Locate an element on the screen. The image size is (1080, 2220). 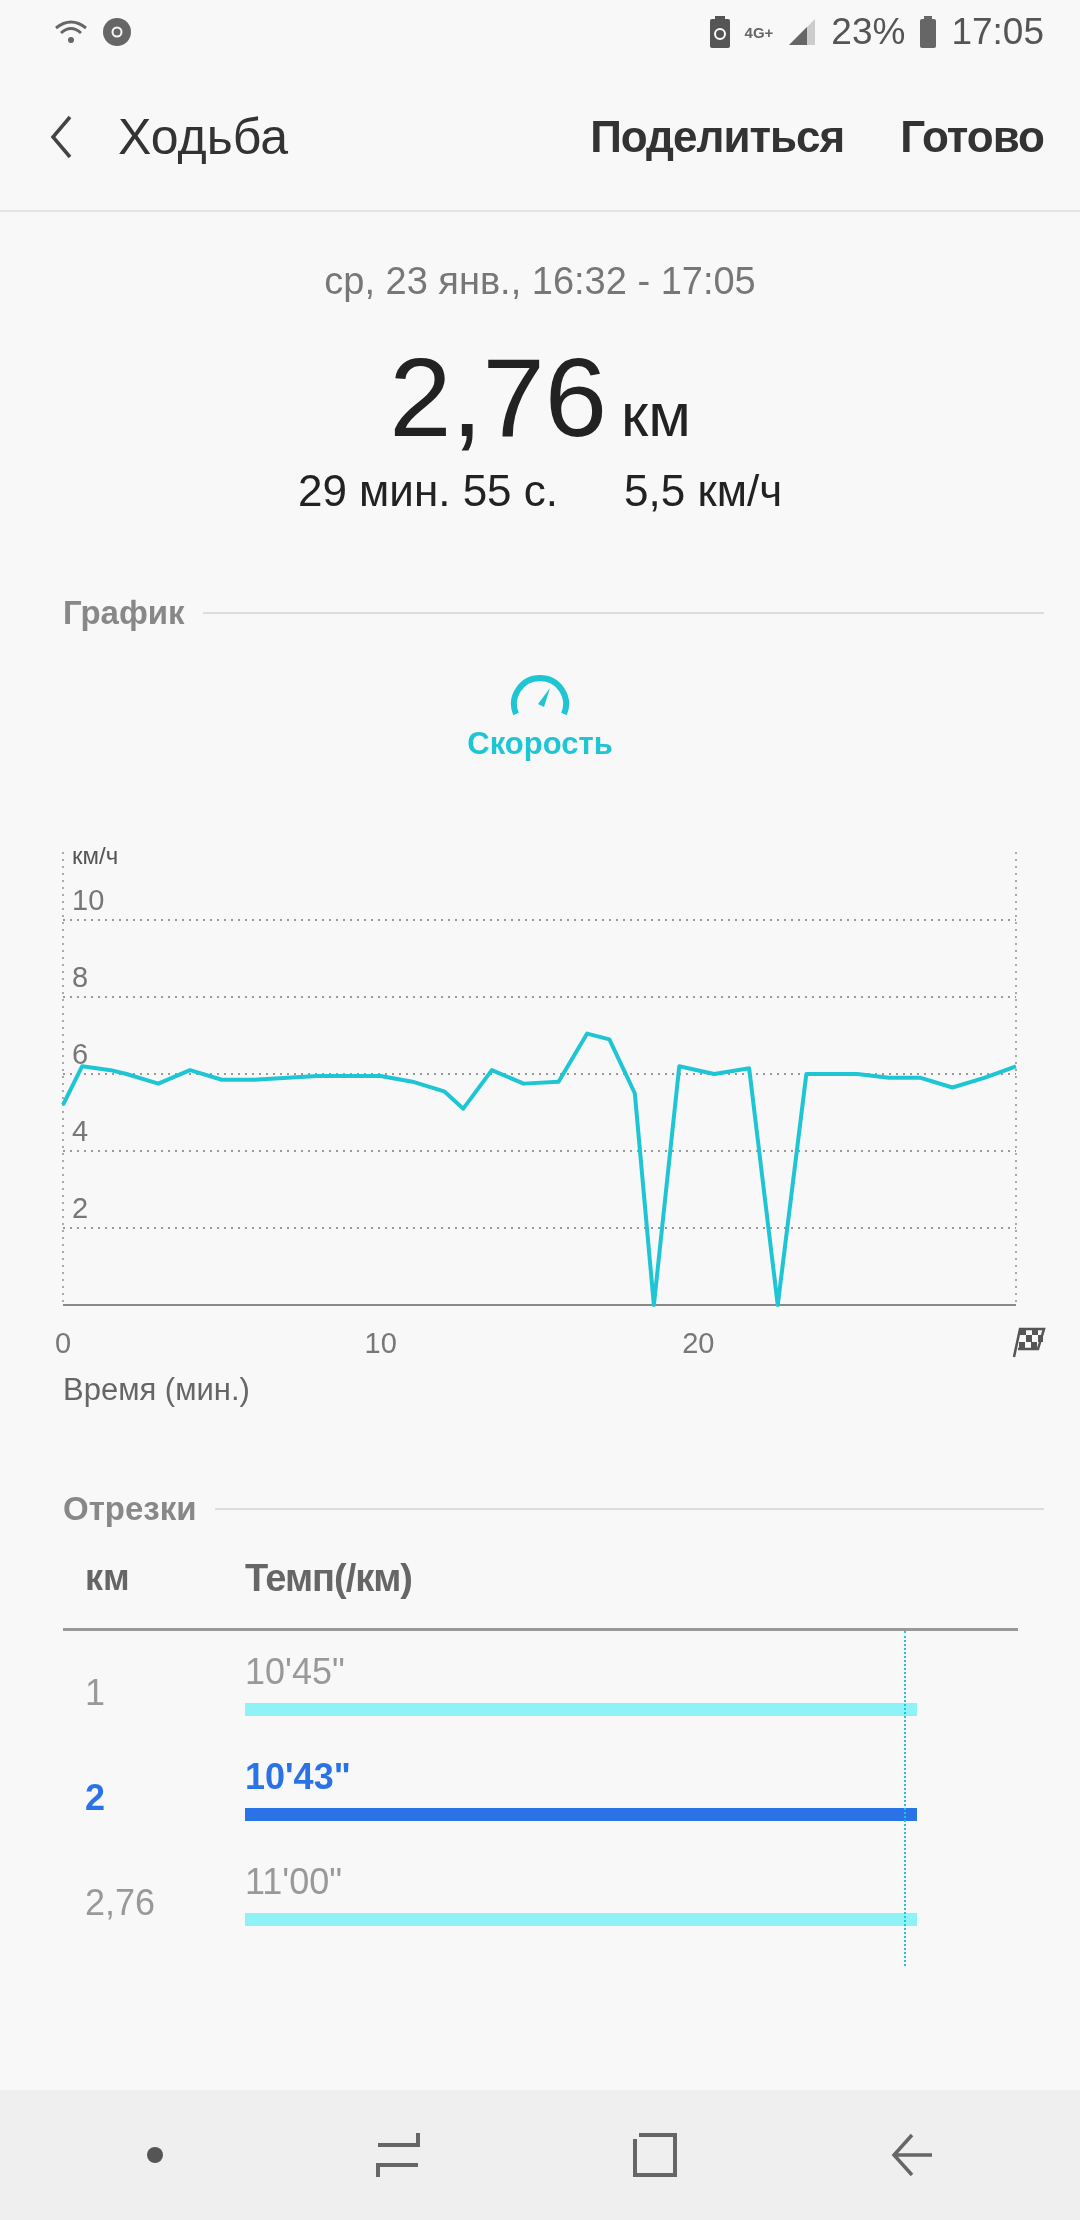
split-pace: 11'00" is located at coordinates (294, 1882).